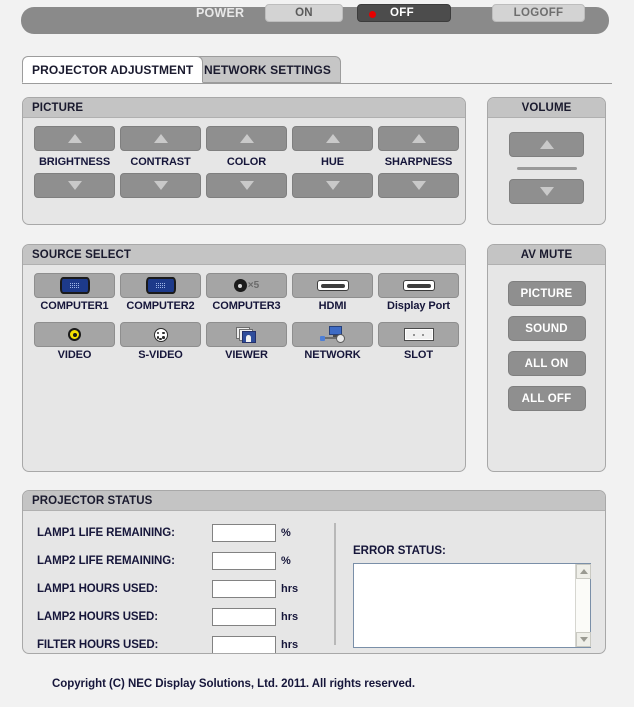  I want to click on brightness-decrease-button, so click(74, 185).